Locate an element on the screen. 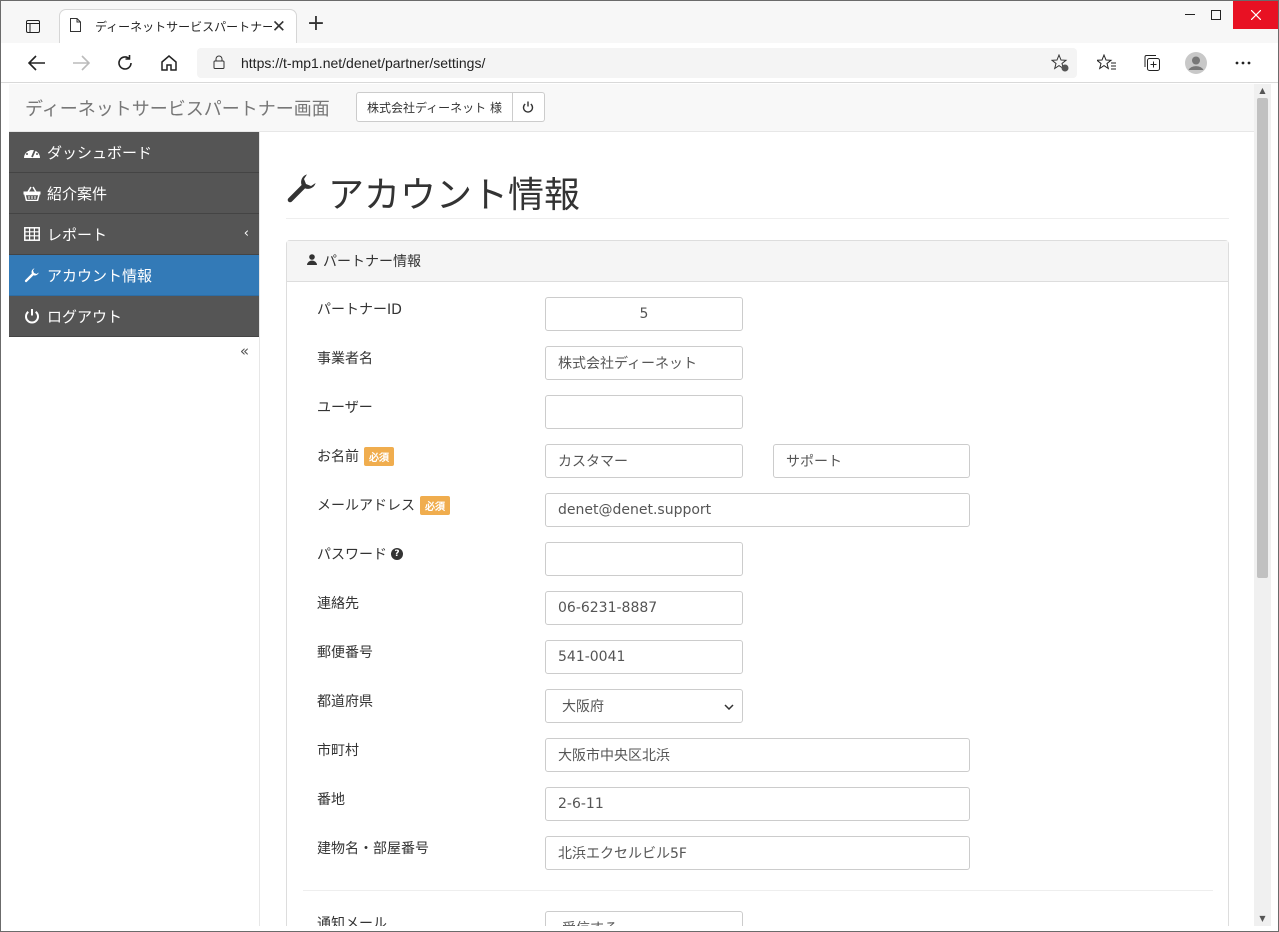 The image size is (1279, 932). sidebar-item-reports: レポート ‹ is located at coordinates (134, 234).